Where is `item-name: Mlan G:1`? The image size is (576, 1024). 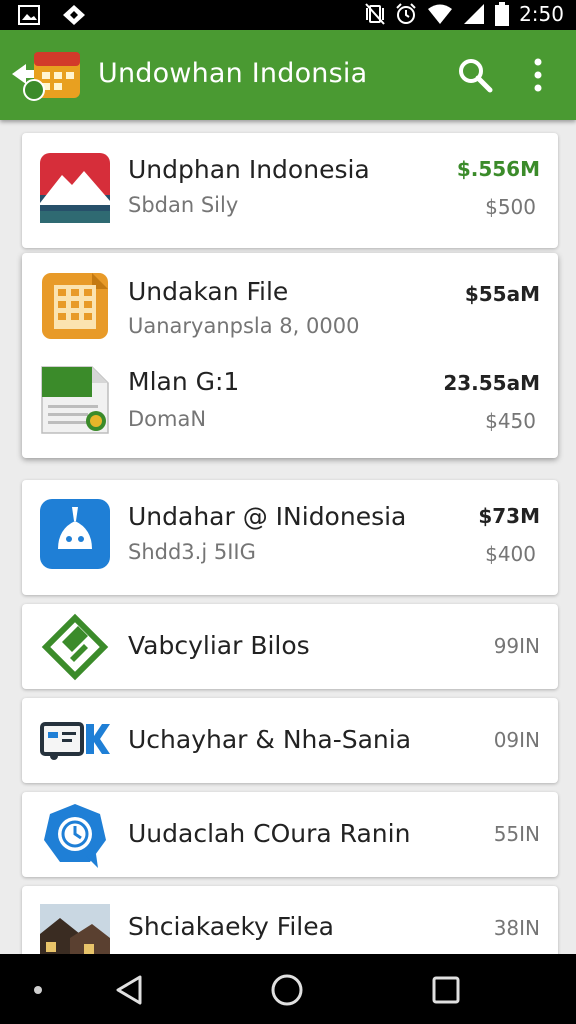
item-name: Mlan G:1 is located at coordinates (184, 381).